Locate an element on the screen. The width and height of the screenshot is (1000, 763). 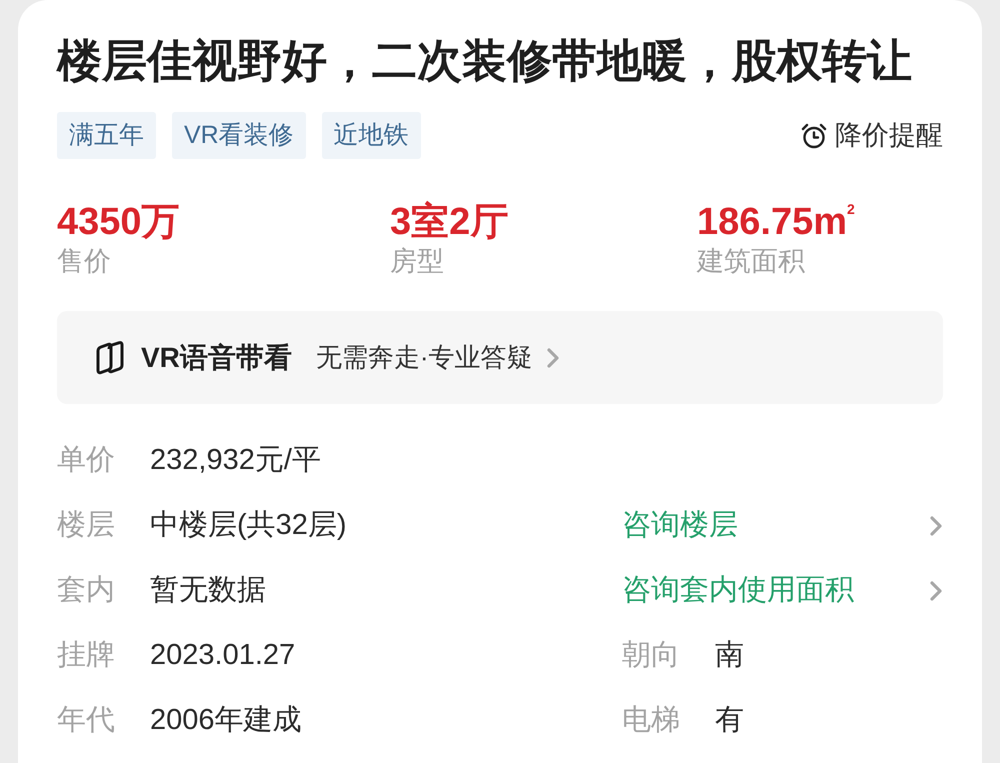
detail-label: 楼层 is located at coordinates (86, 525).